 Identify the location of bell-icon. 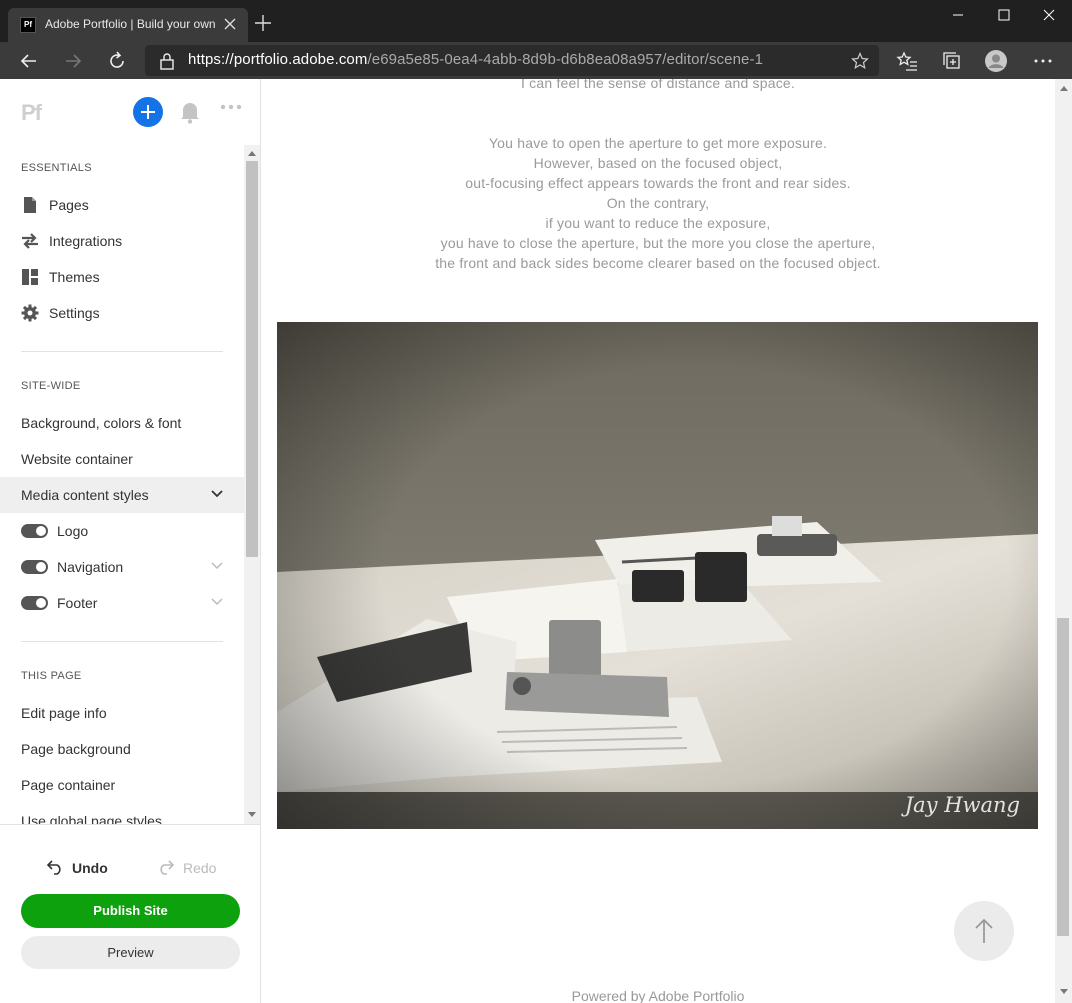
(190, 112).